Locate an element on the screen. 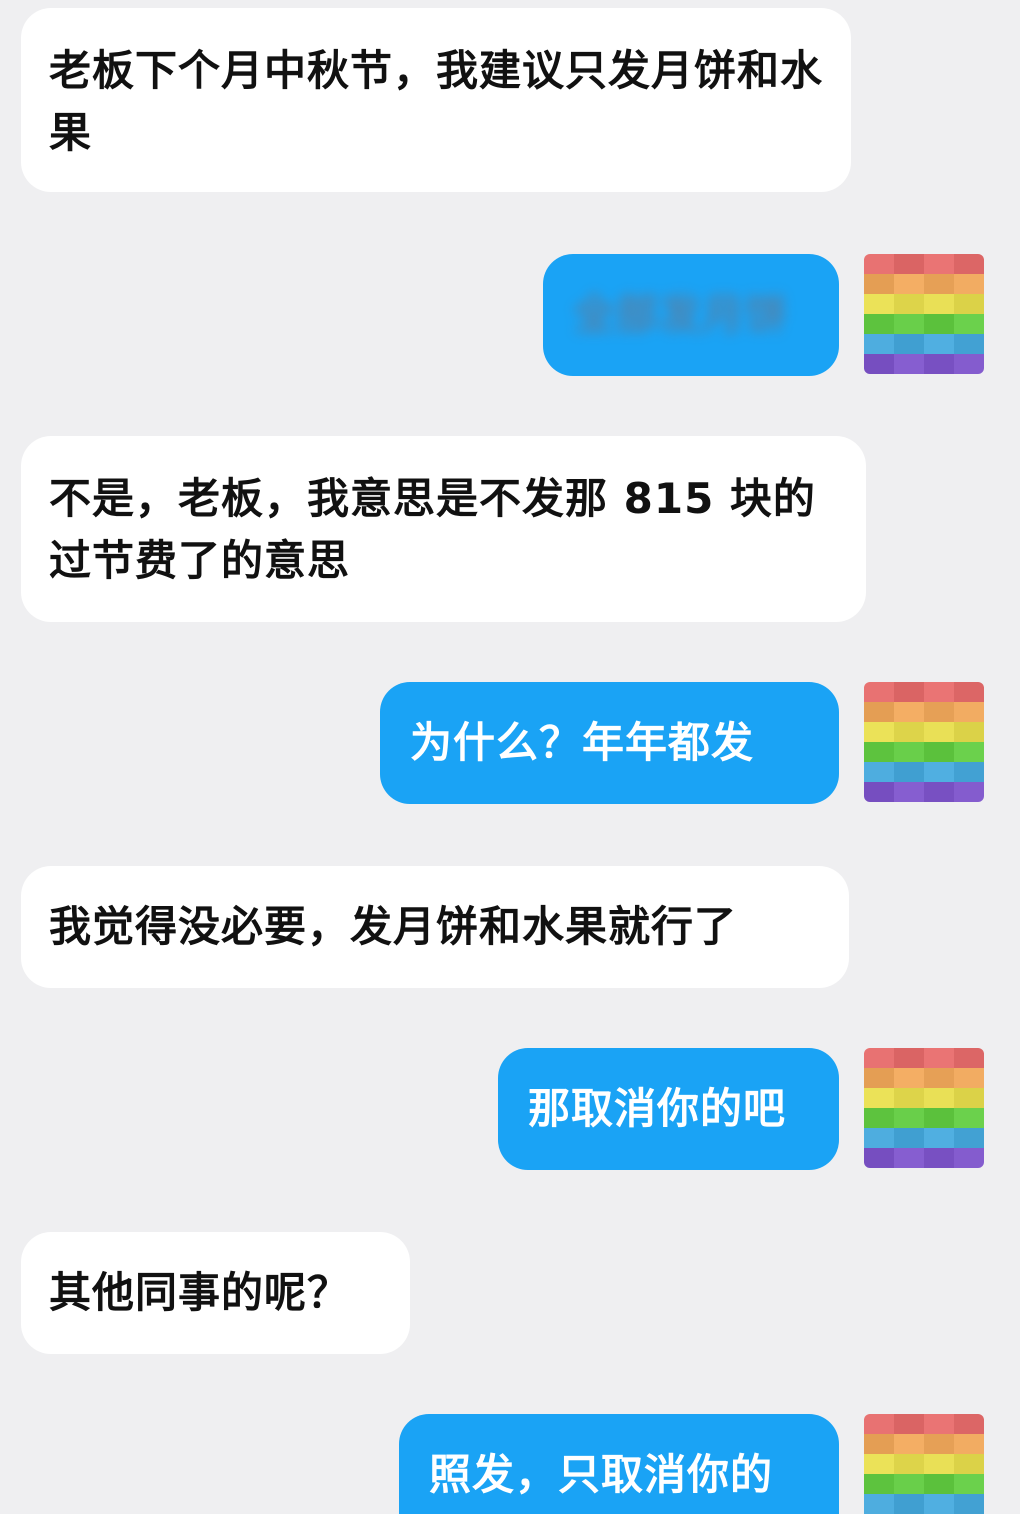 The width and height of the screenshot is (1020, 1514). outgoing-message: 照发，只取消你的 is located at coordinates (619, 1464).